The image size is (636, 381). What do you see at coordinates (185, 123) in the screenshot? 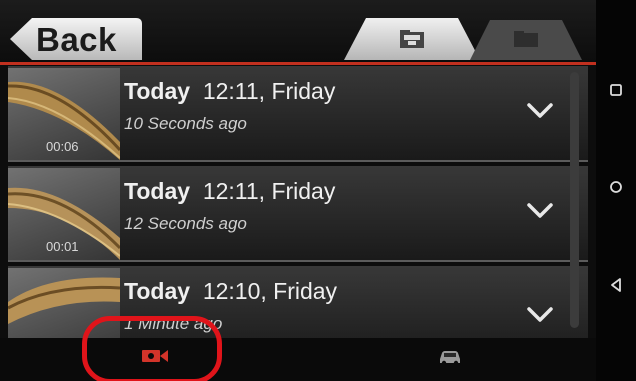
I see `recording-age: 10 Seconds ago` at bounding box center [185, 123].